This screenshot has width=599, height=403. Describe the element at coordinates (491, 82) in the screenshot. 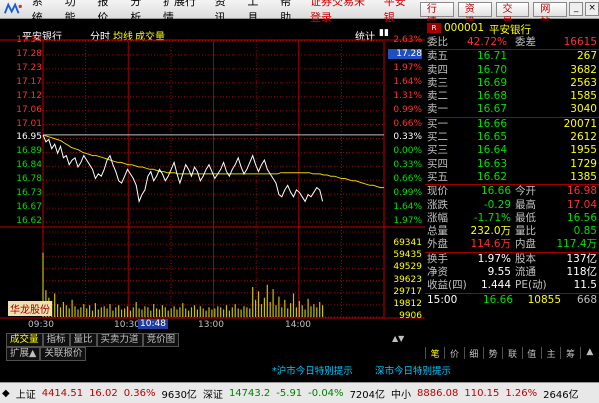

I see `ask-price: 16.69` at that location.